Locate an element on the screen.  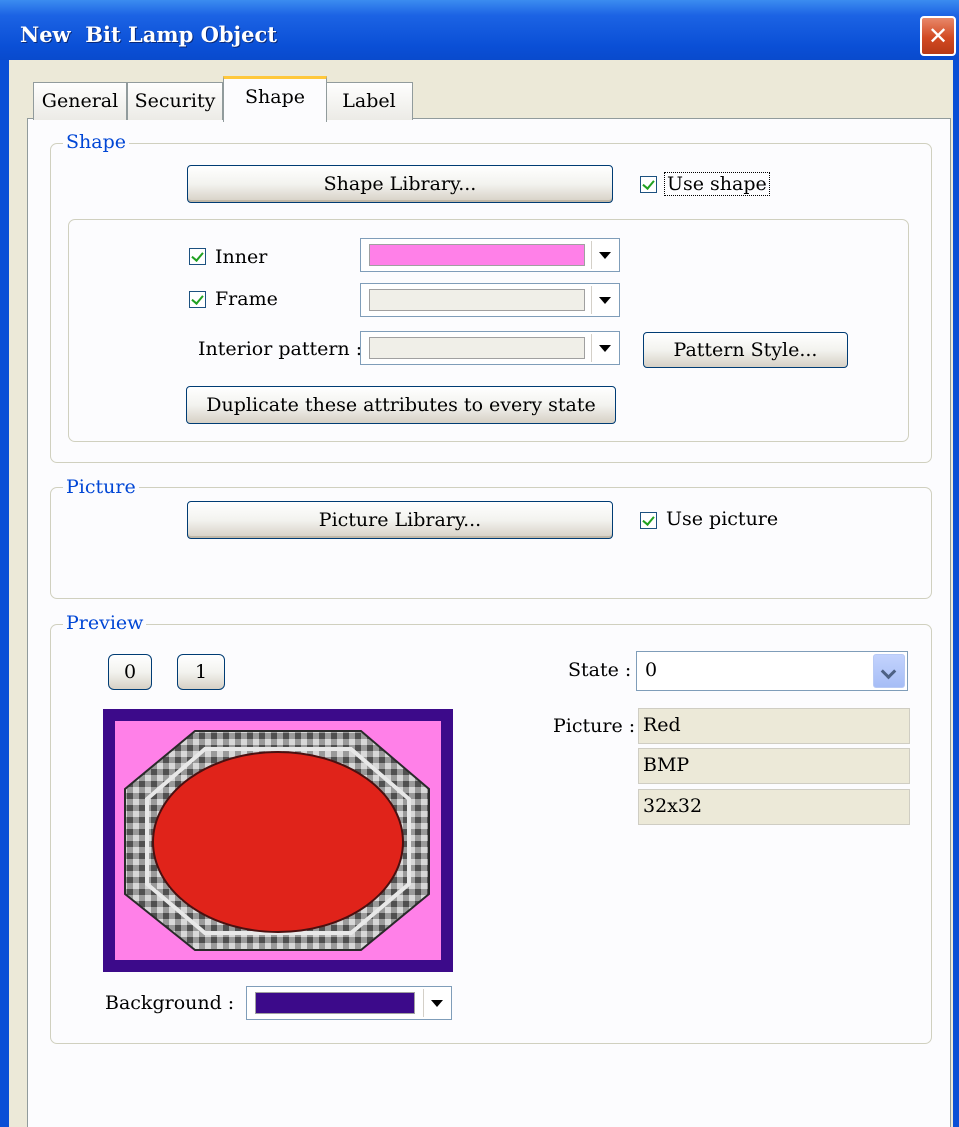
background-color-combo is located at coordinates (349, 1003).